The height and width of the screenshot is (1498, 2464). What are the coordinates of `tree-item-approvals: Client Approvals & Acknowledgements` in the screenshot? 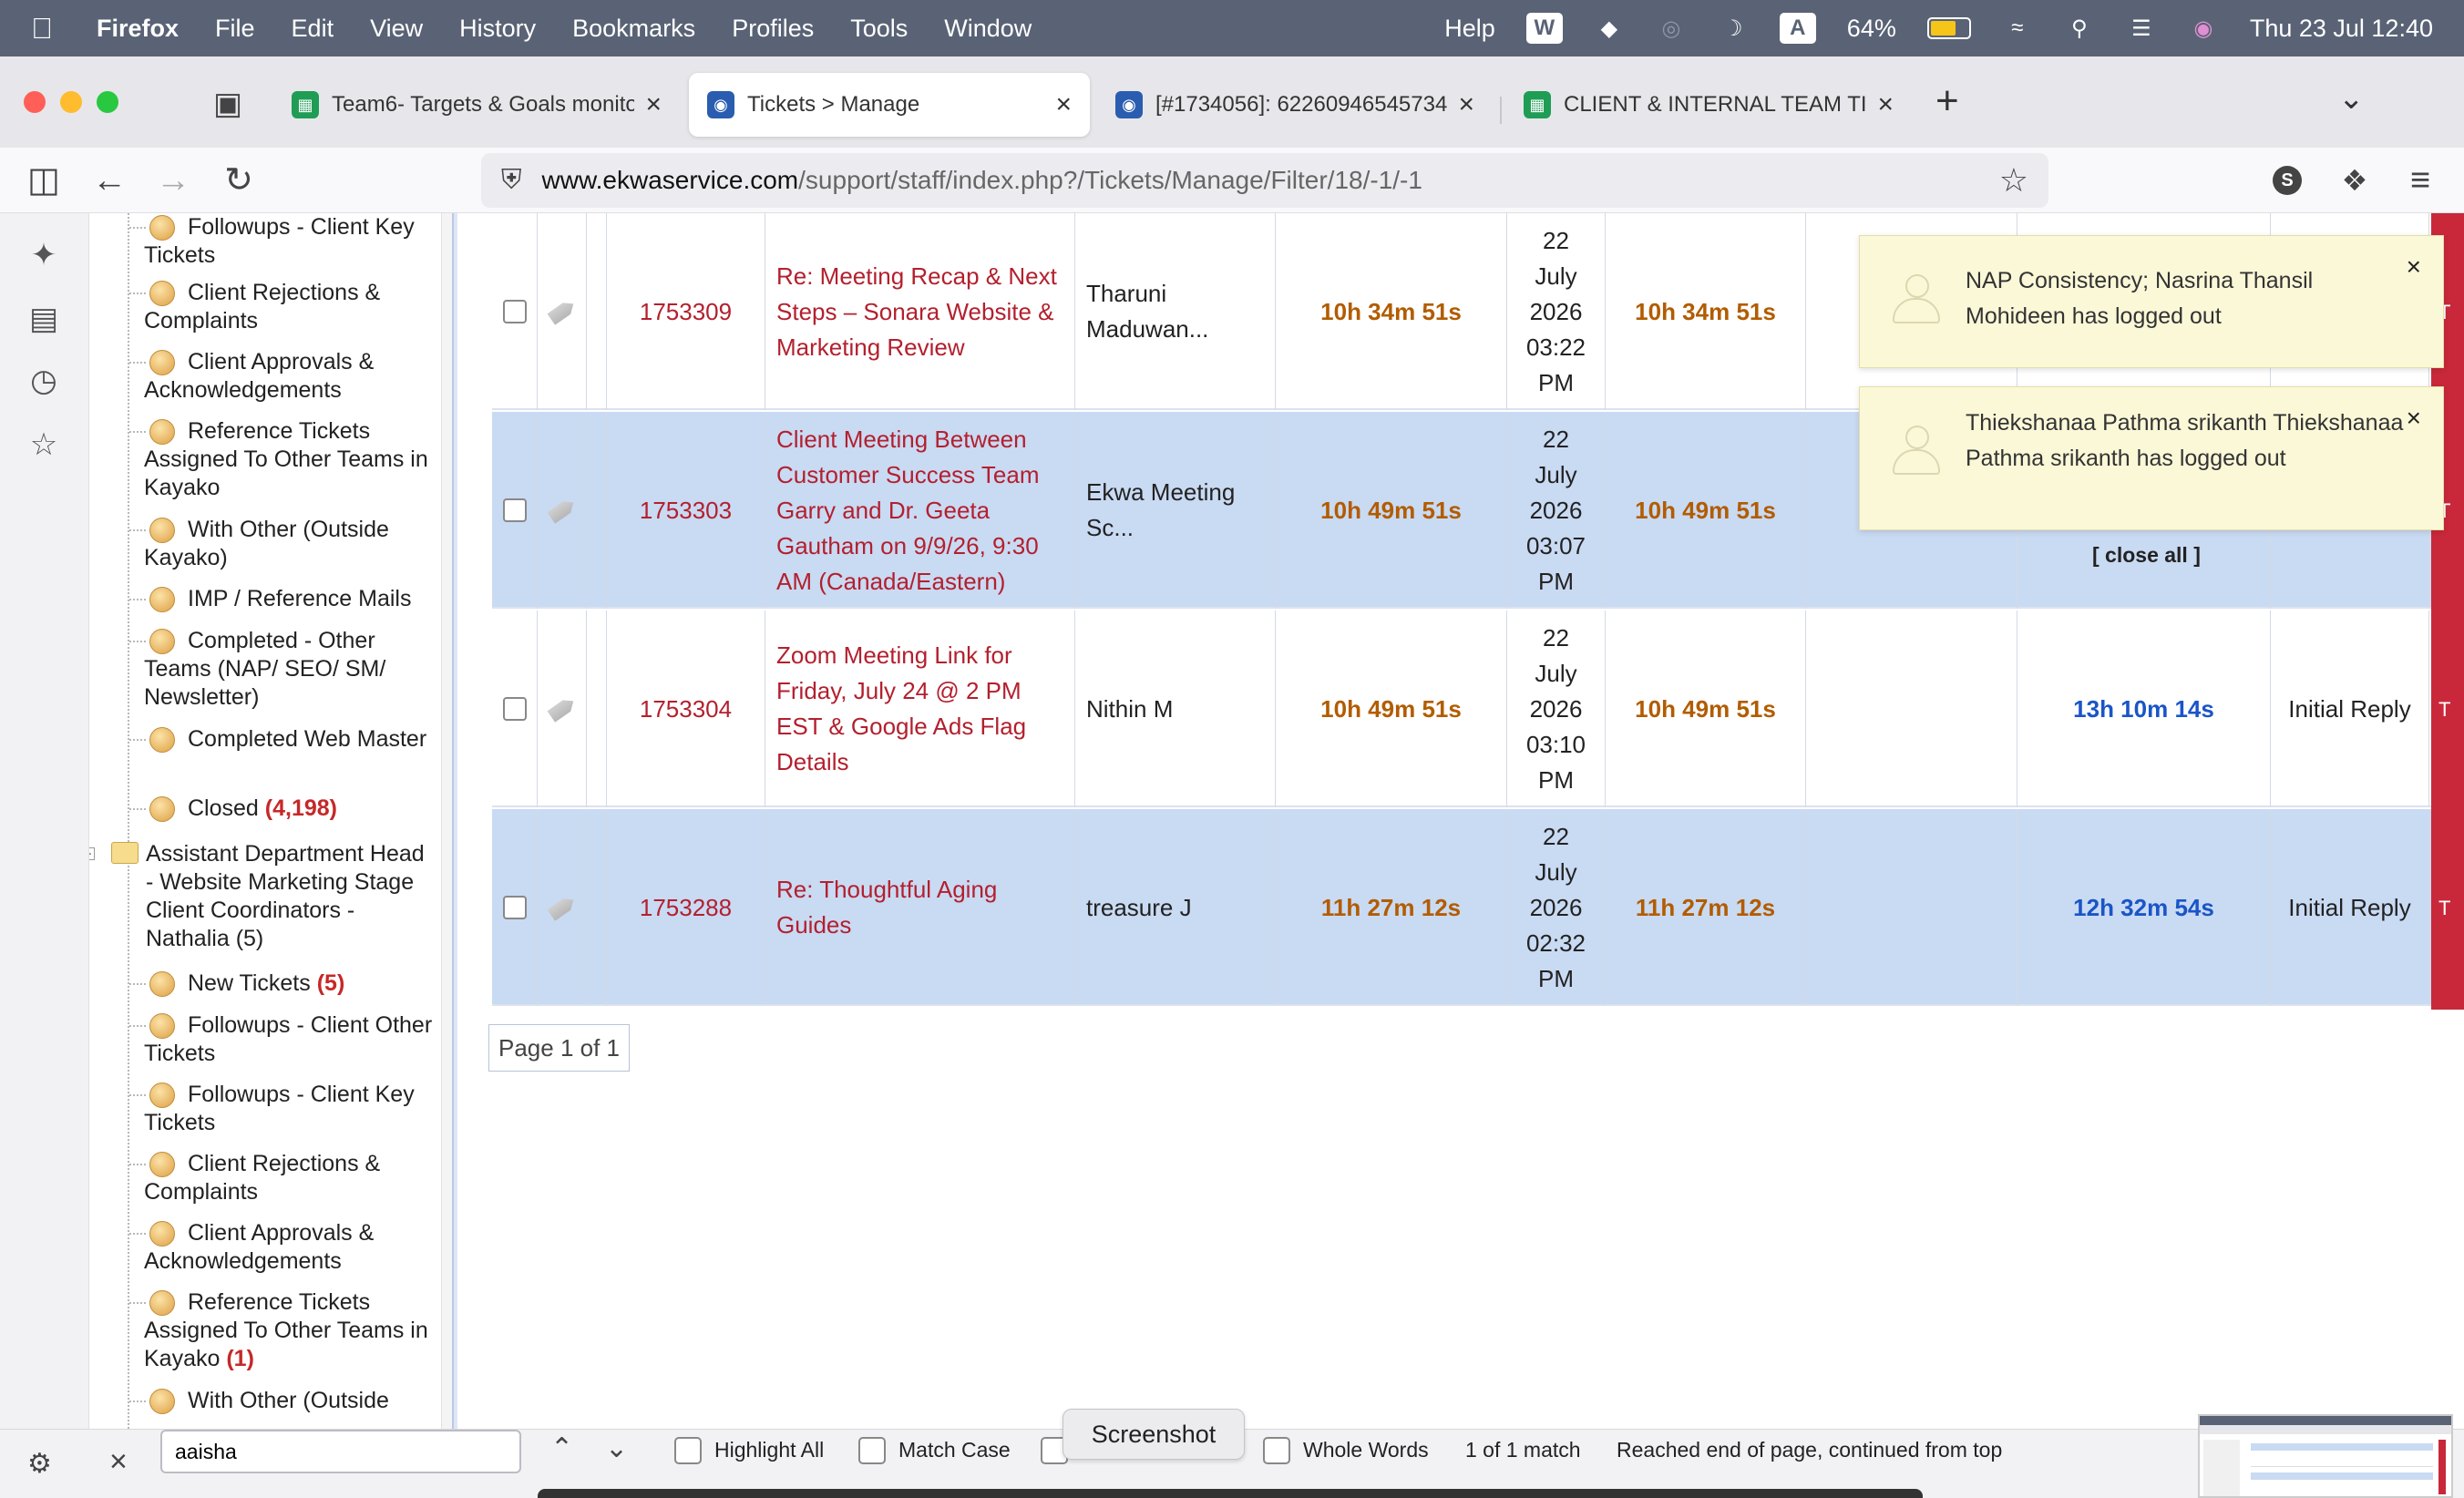 It's located at (282, 377).